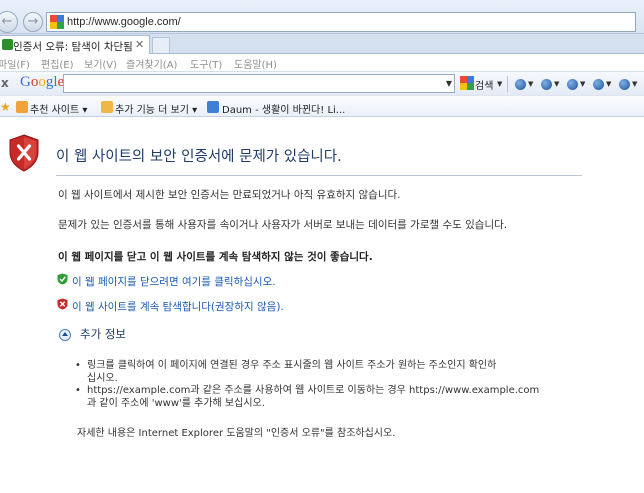 This screenshot has width=644, height=493. I want to click on arrow-left-icon: ←, so click(7, 21).